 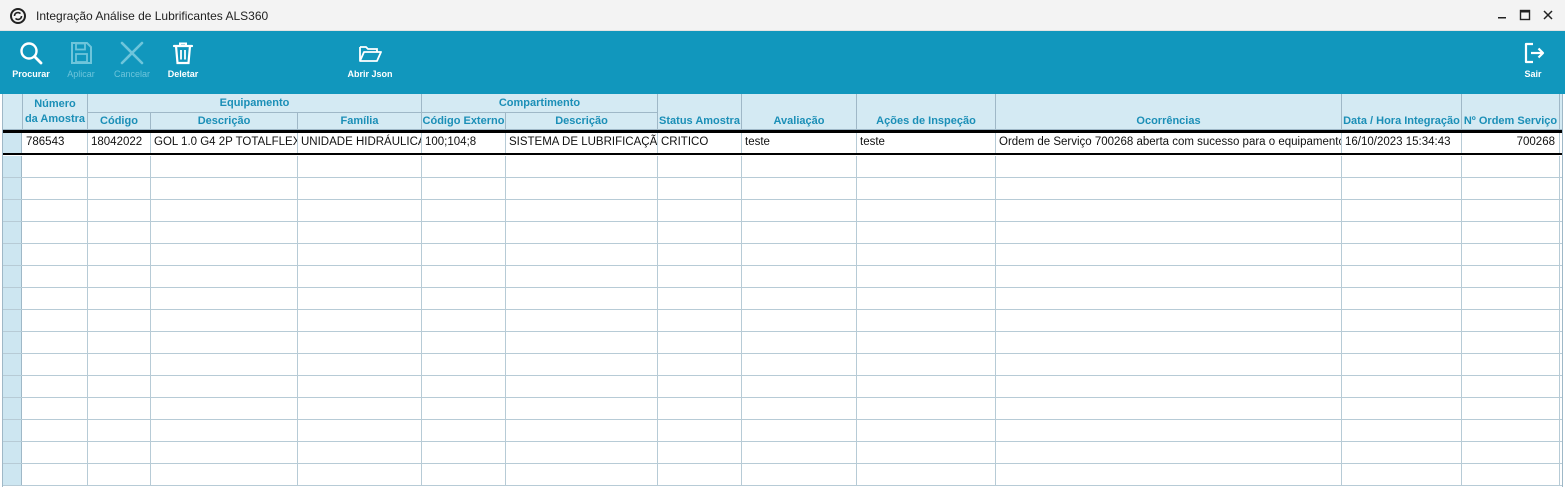 I want to click on cell-status: CRITICO, so click(x=700, y=143).